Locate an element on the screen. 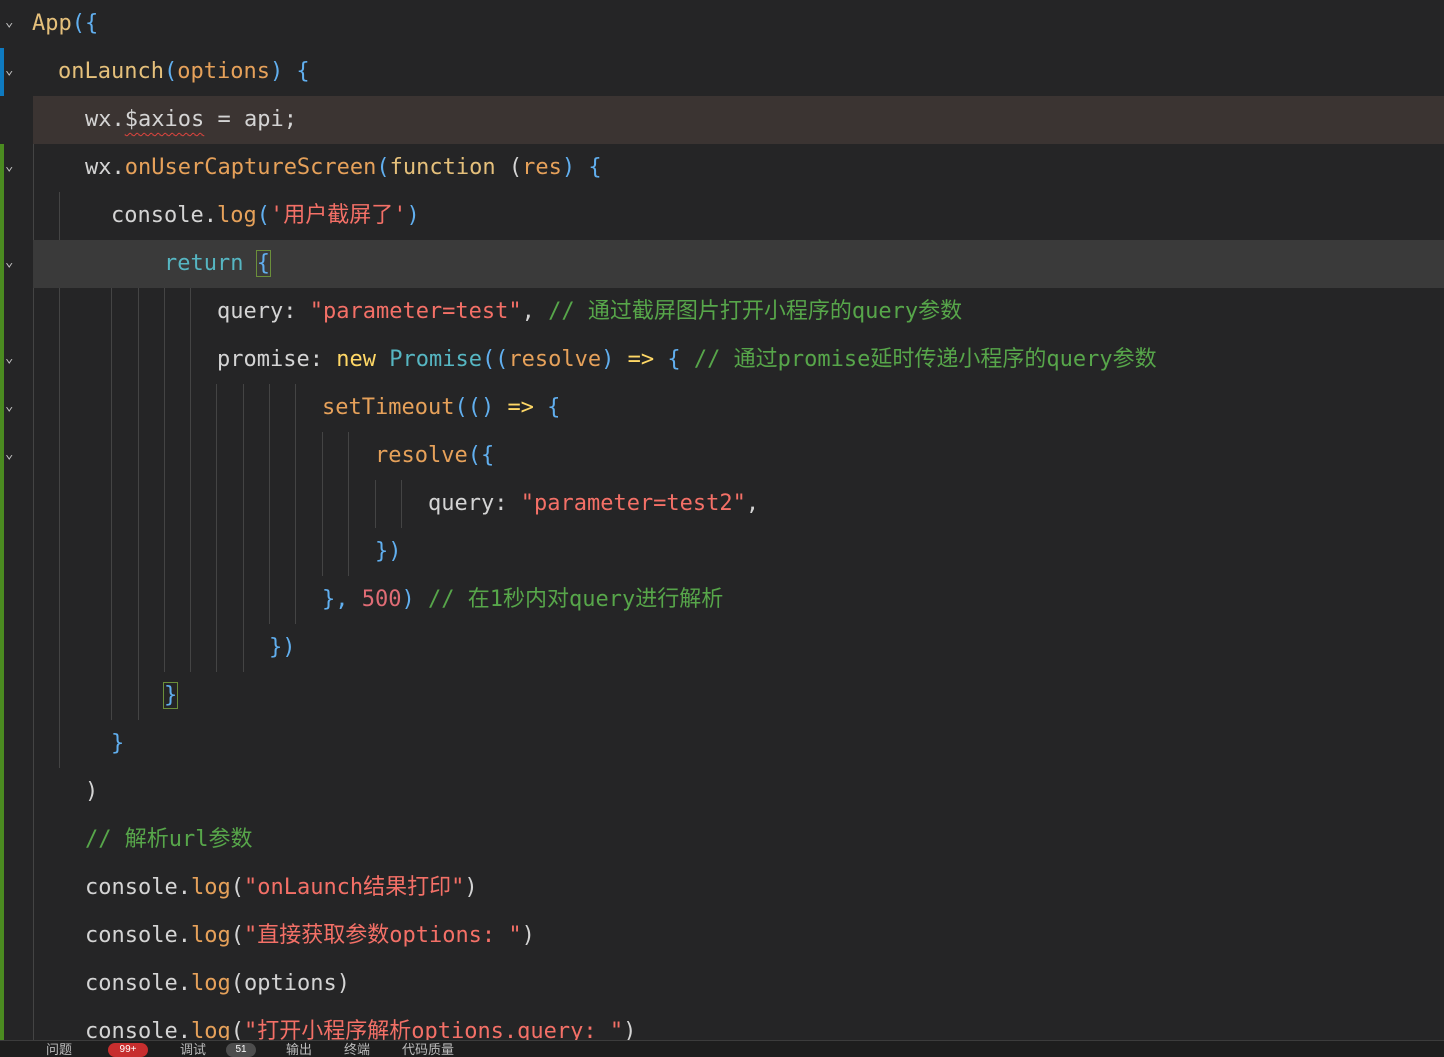  panel-tab-bar: 问题 99+ 调试 51 输出 终端 代码质量 is located at coordinates (722, 1048).